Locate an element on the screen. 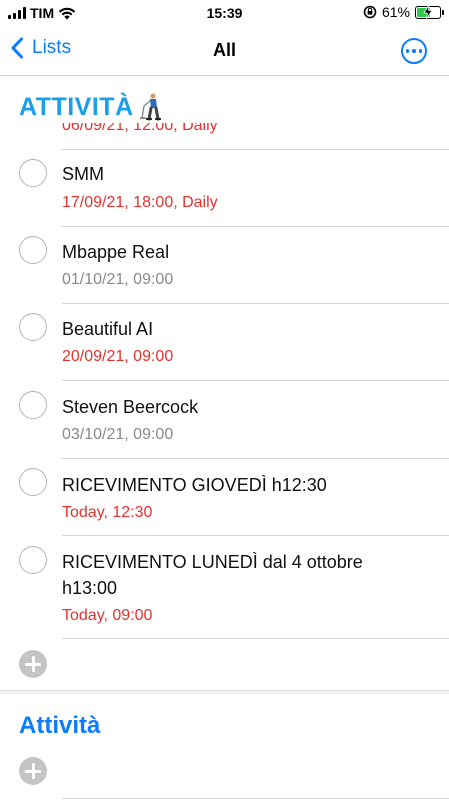 Image resolution: width=449 pixels, height=800 pixels. reminder-title: RICEVIMENTO GIOVEDÌ h12:30 is located at coordinates (194, 485).